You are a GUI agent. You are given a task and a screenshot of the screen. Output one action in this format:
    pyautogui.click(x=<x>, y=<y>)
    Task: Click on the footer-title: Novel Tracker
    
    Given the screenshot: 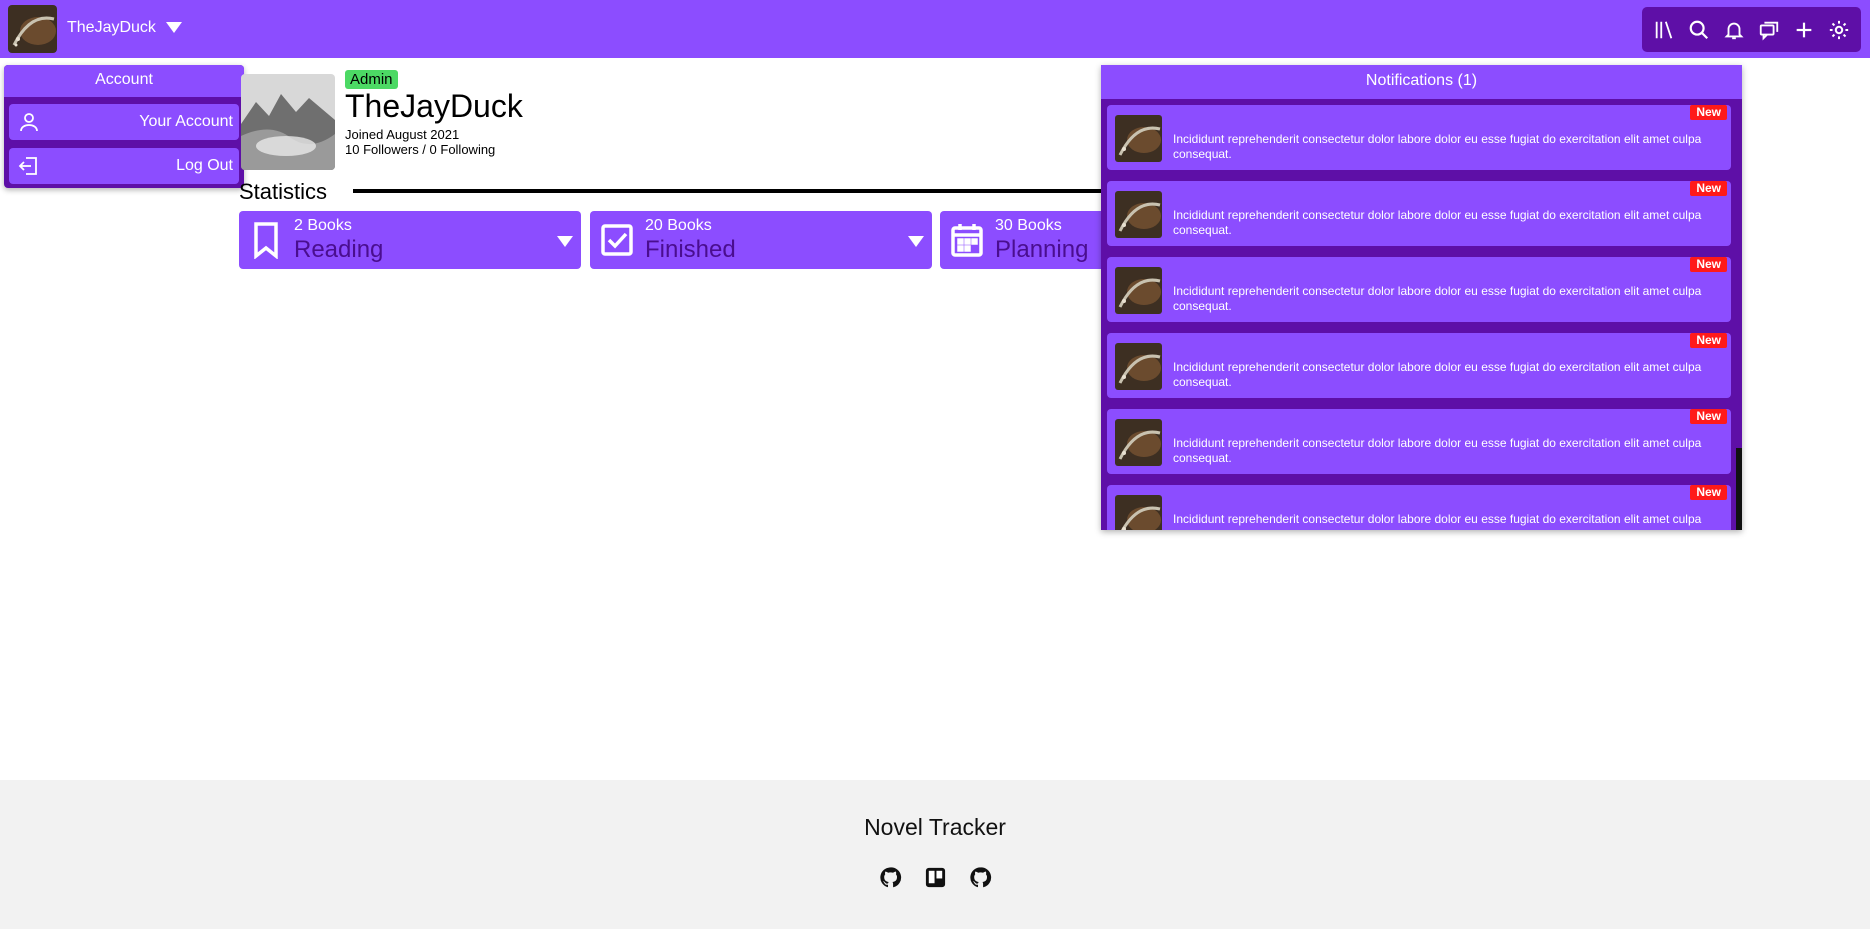 What is the action you would take?
    pyautogui.click(x=935, y=827)
    